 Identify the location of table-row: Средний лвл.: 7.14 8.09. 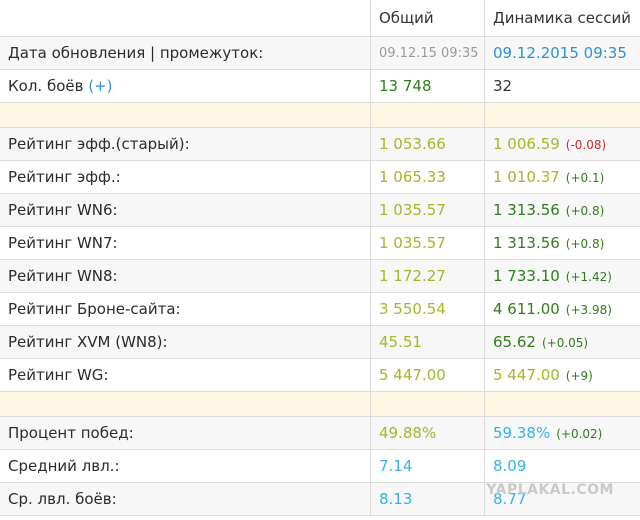
(320, 466).